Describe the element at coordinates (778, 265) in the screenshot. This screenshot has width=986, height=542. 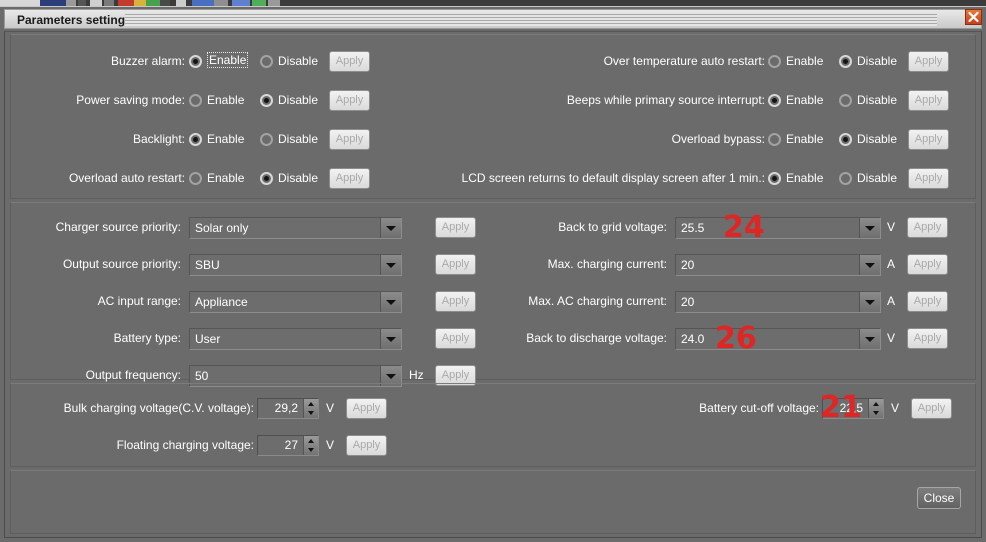
I see `max-charging-current-select: 20` at that location.